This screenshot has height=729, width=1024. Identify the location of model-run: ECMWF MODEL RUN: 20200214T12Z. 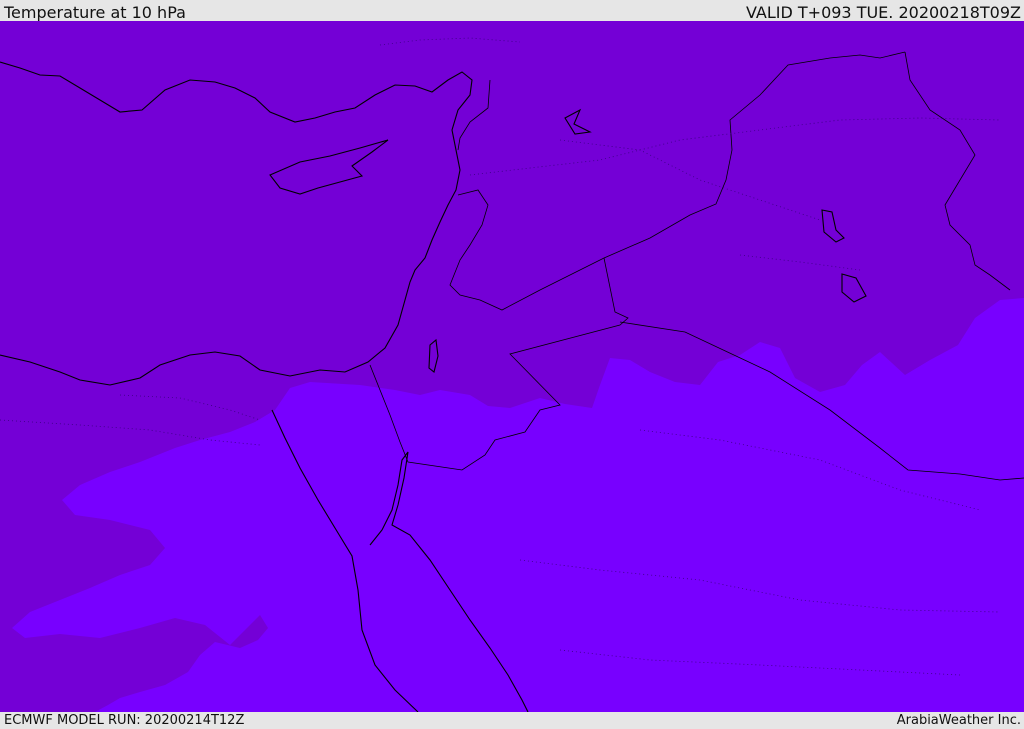
(124, 720).